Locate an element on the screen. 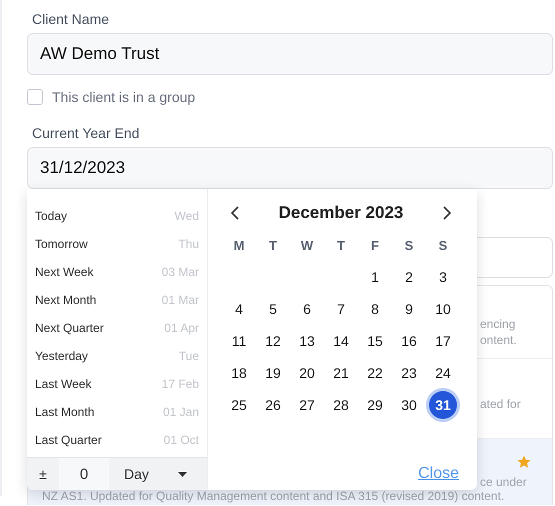 This screenshot has height=506, width=555. unit-dropdown: Day is located at coordinates (158, 474).